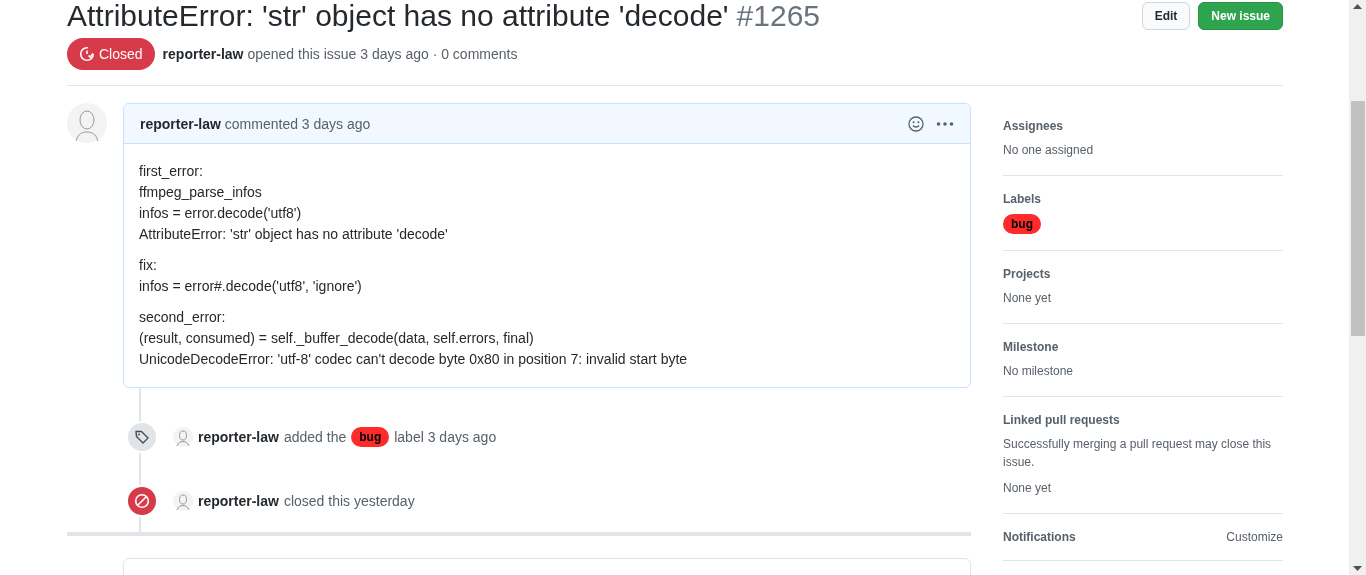 This screenshot has height=575, width=1366. What do you see at coordinates (1049, 150) in the screenshot?
I see `sidebar-text: No one assigned` at bounding box center [1049, 150].